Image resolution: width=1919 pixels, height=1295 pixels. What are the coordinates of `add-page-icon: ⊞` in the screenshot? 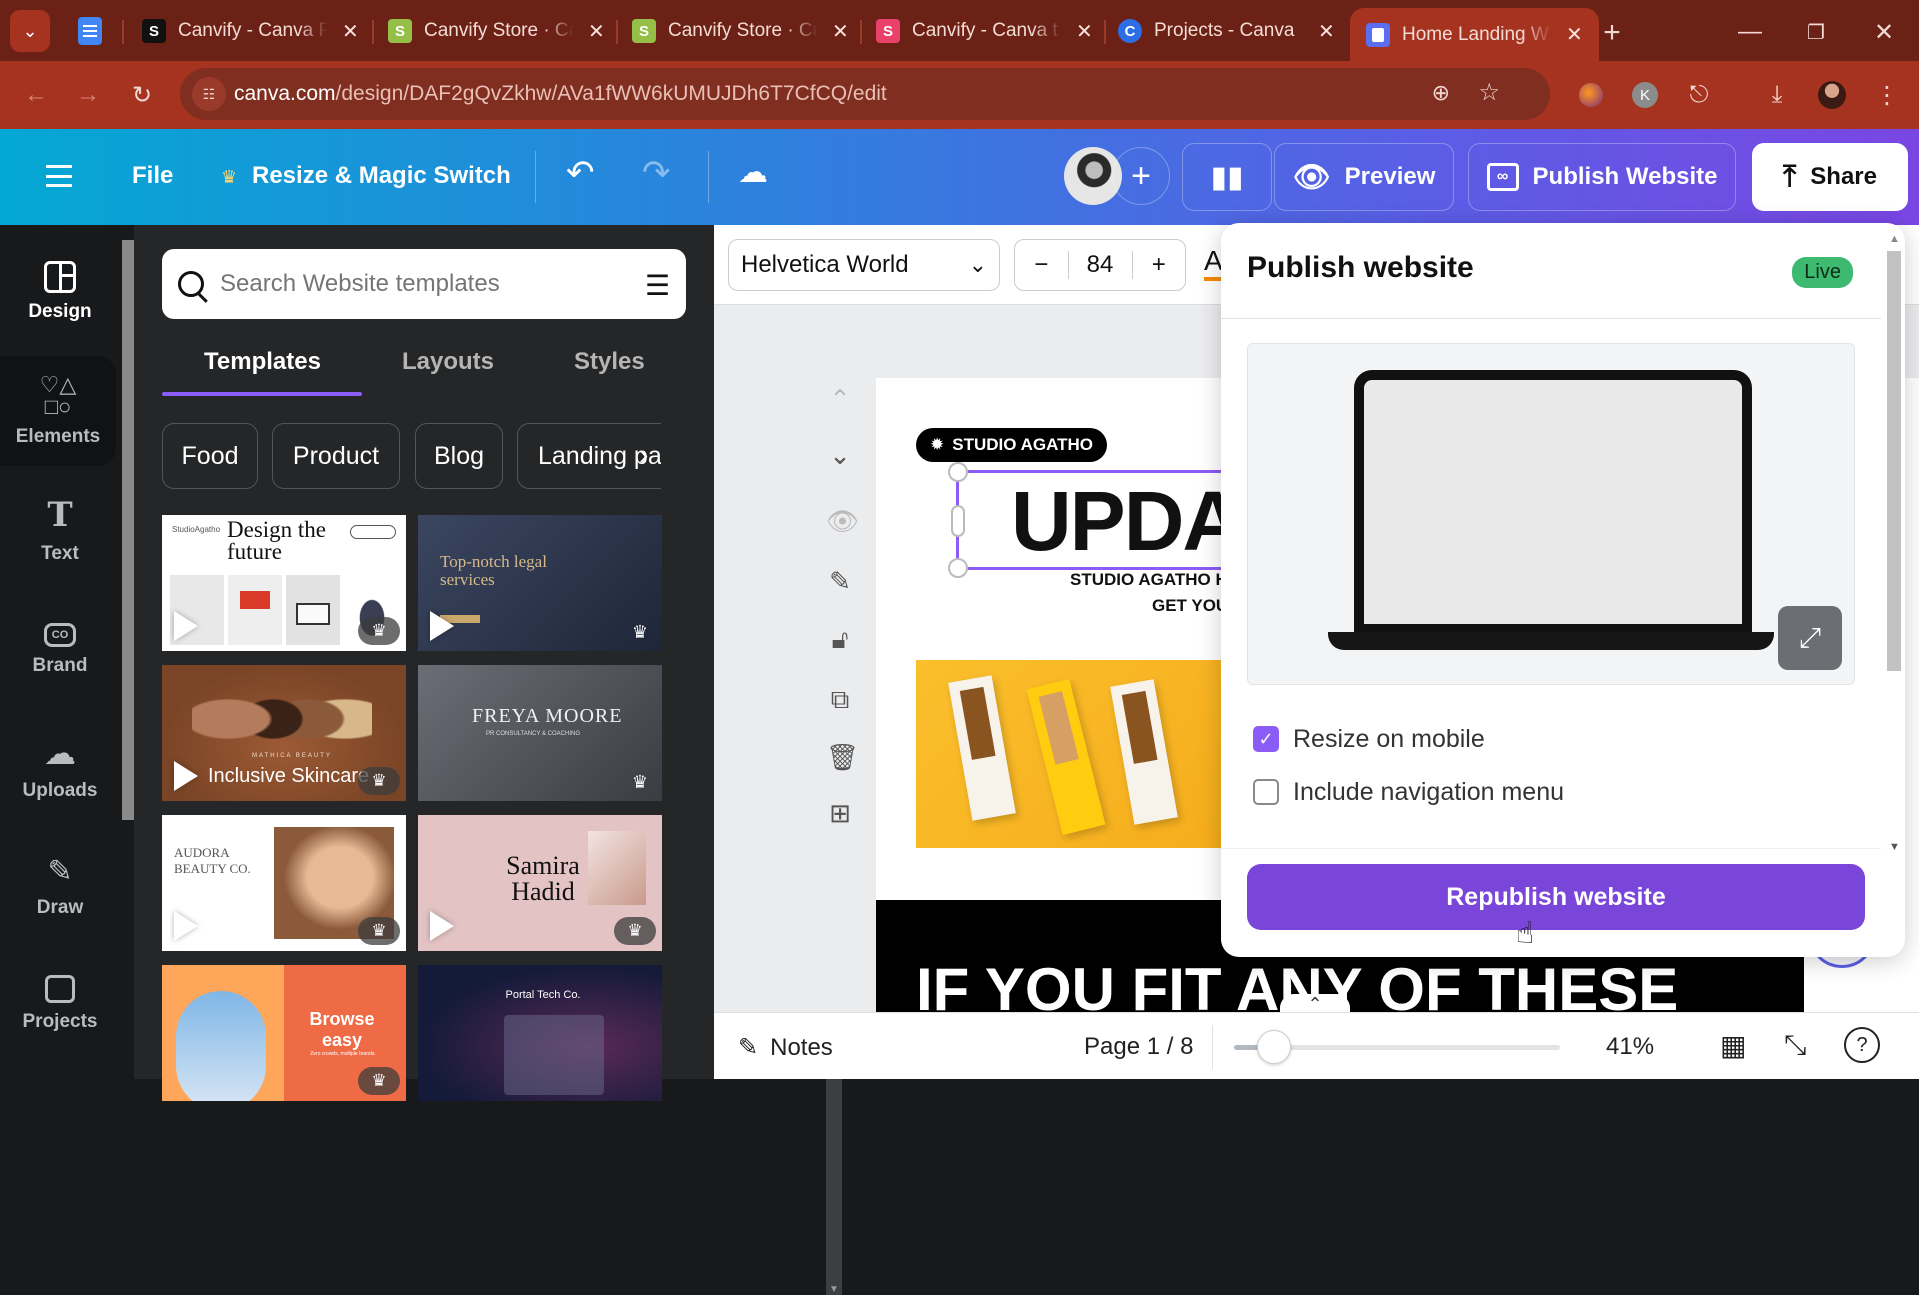 It's located at (840, 813).